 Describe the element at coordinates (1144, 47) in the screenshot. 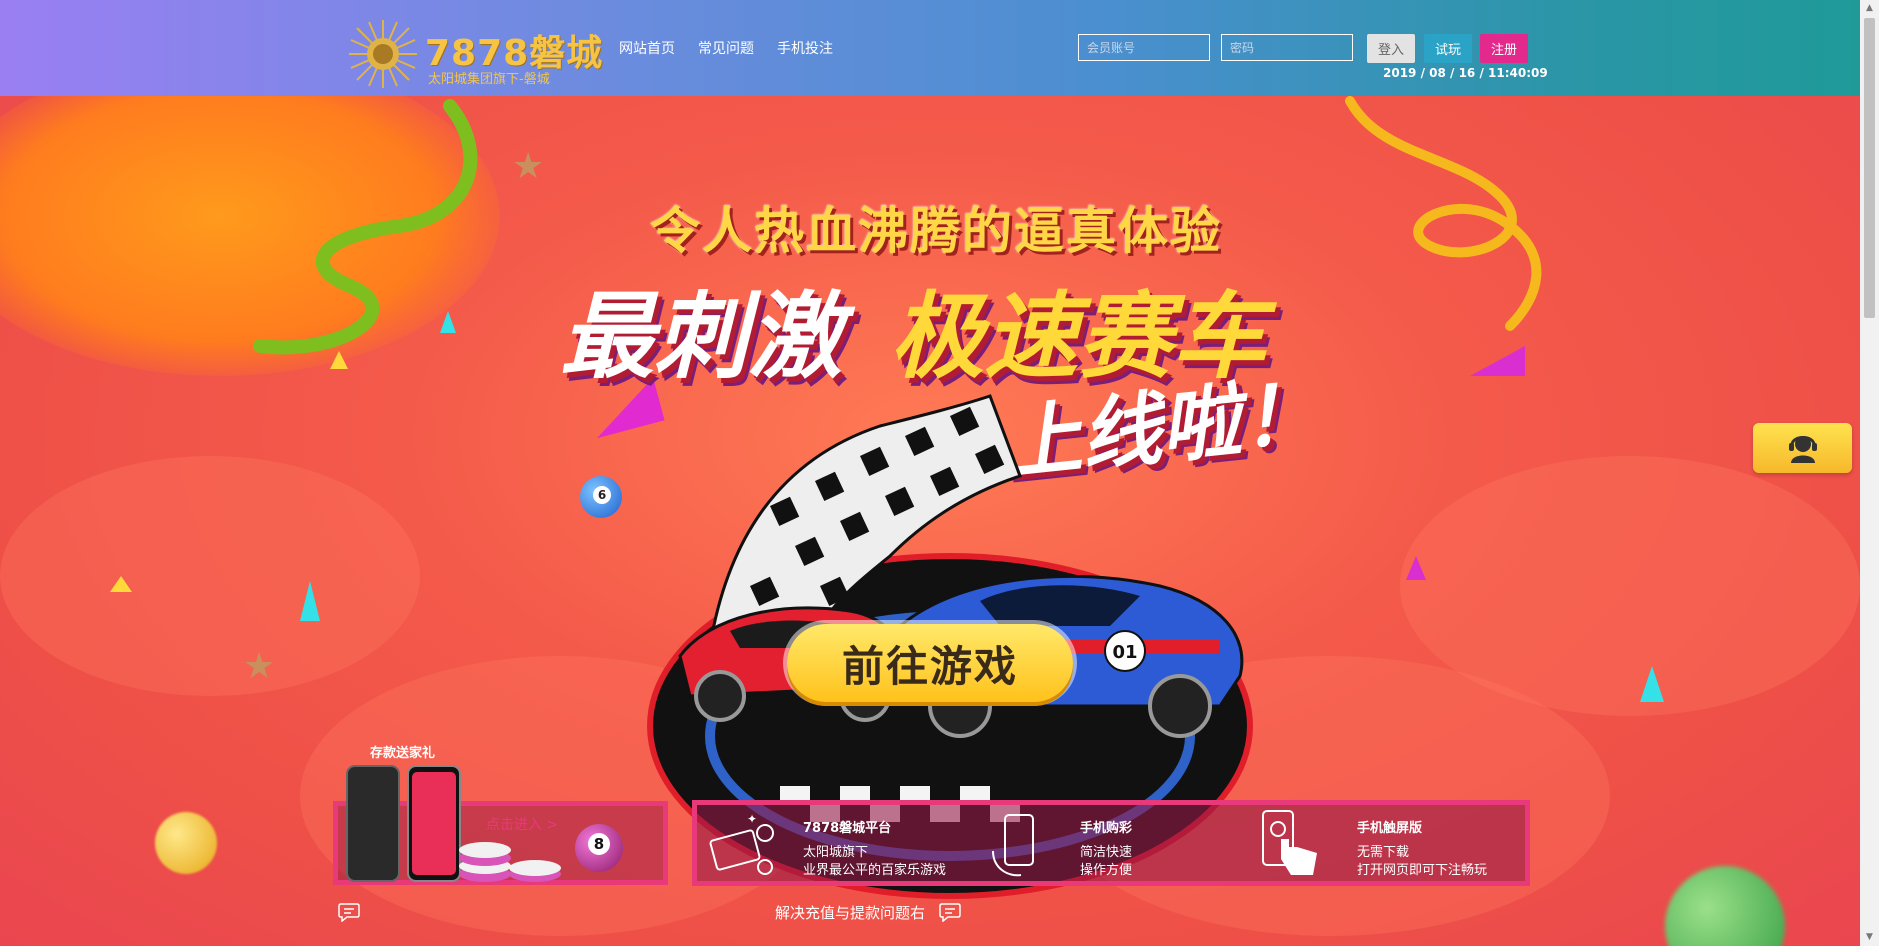

I see `username-input` at that location.